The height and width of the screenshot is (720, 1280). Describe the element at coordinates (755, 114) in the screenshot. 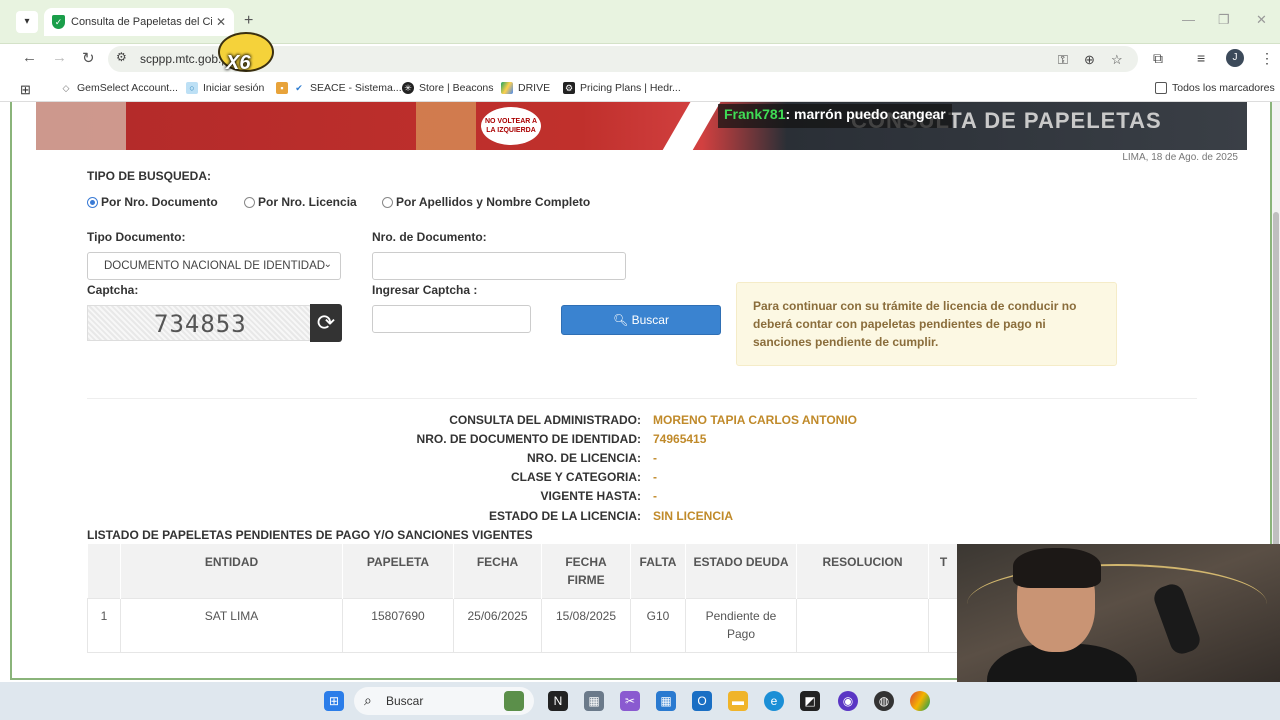

I see `chat-user: Frank781` at that location.